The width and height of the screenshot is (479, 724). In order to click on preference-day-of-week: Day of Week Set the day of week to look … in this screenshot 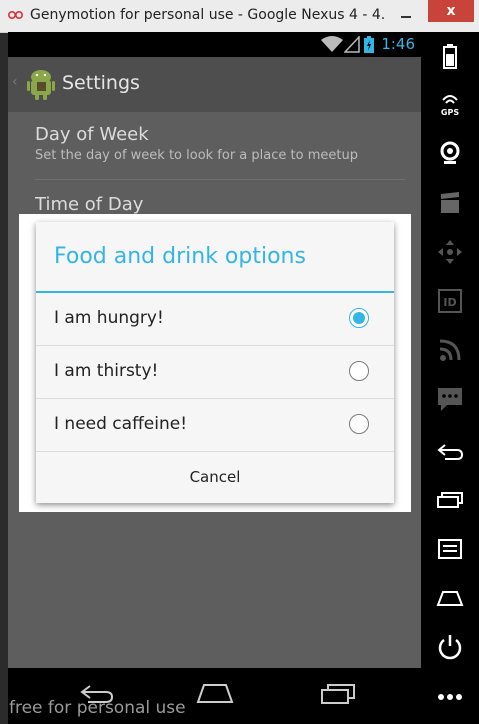, I will do `click(220, 143)`.